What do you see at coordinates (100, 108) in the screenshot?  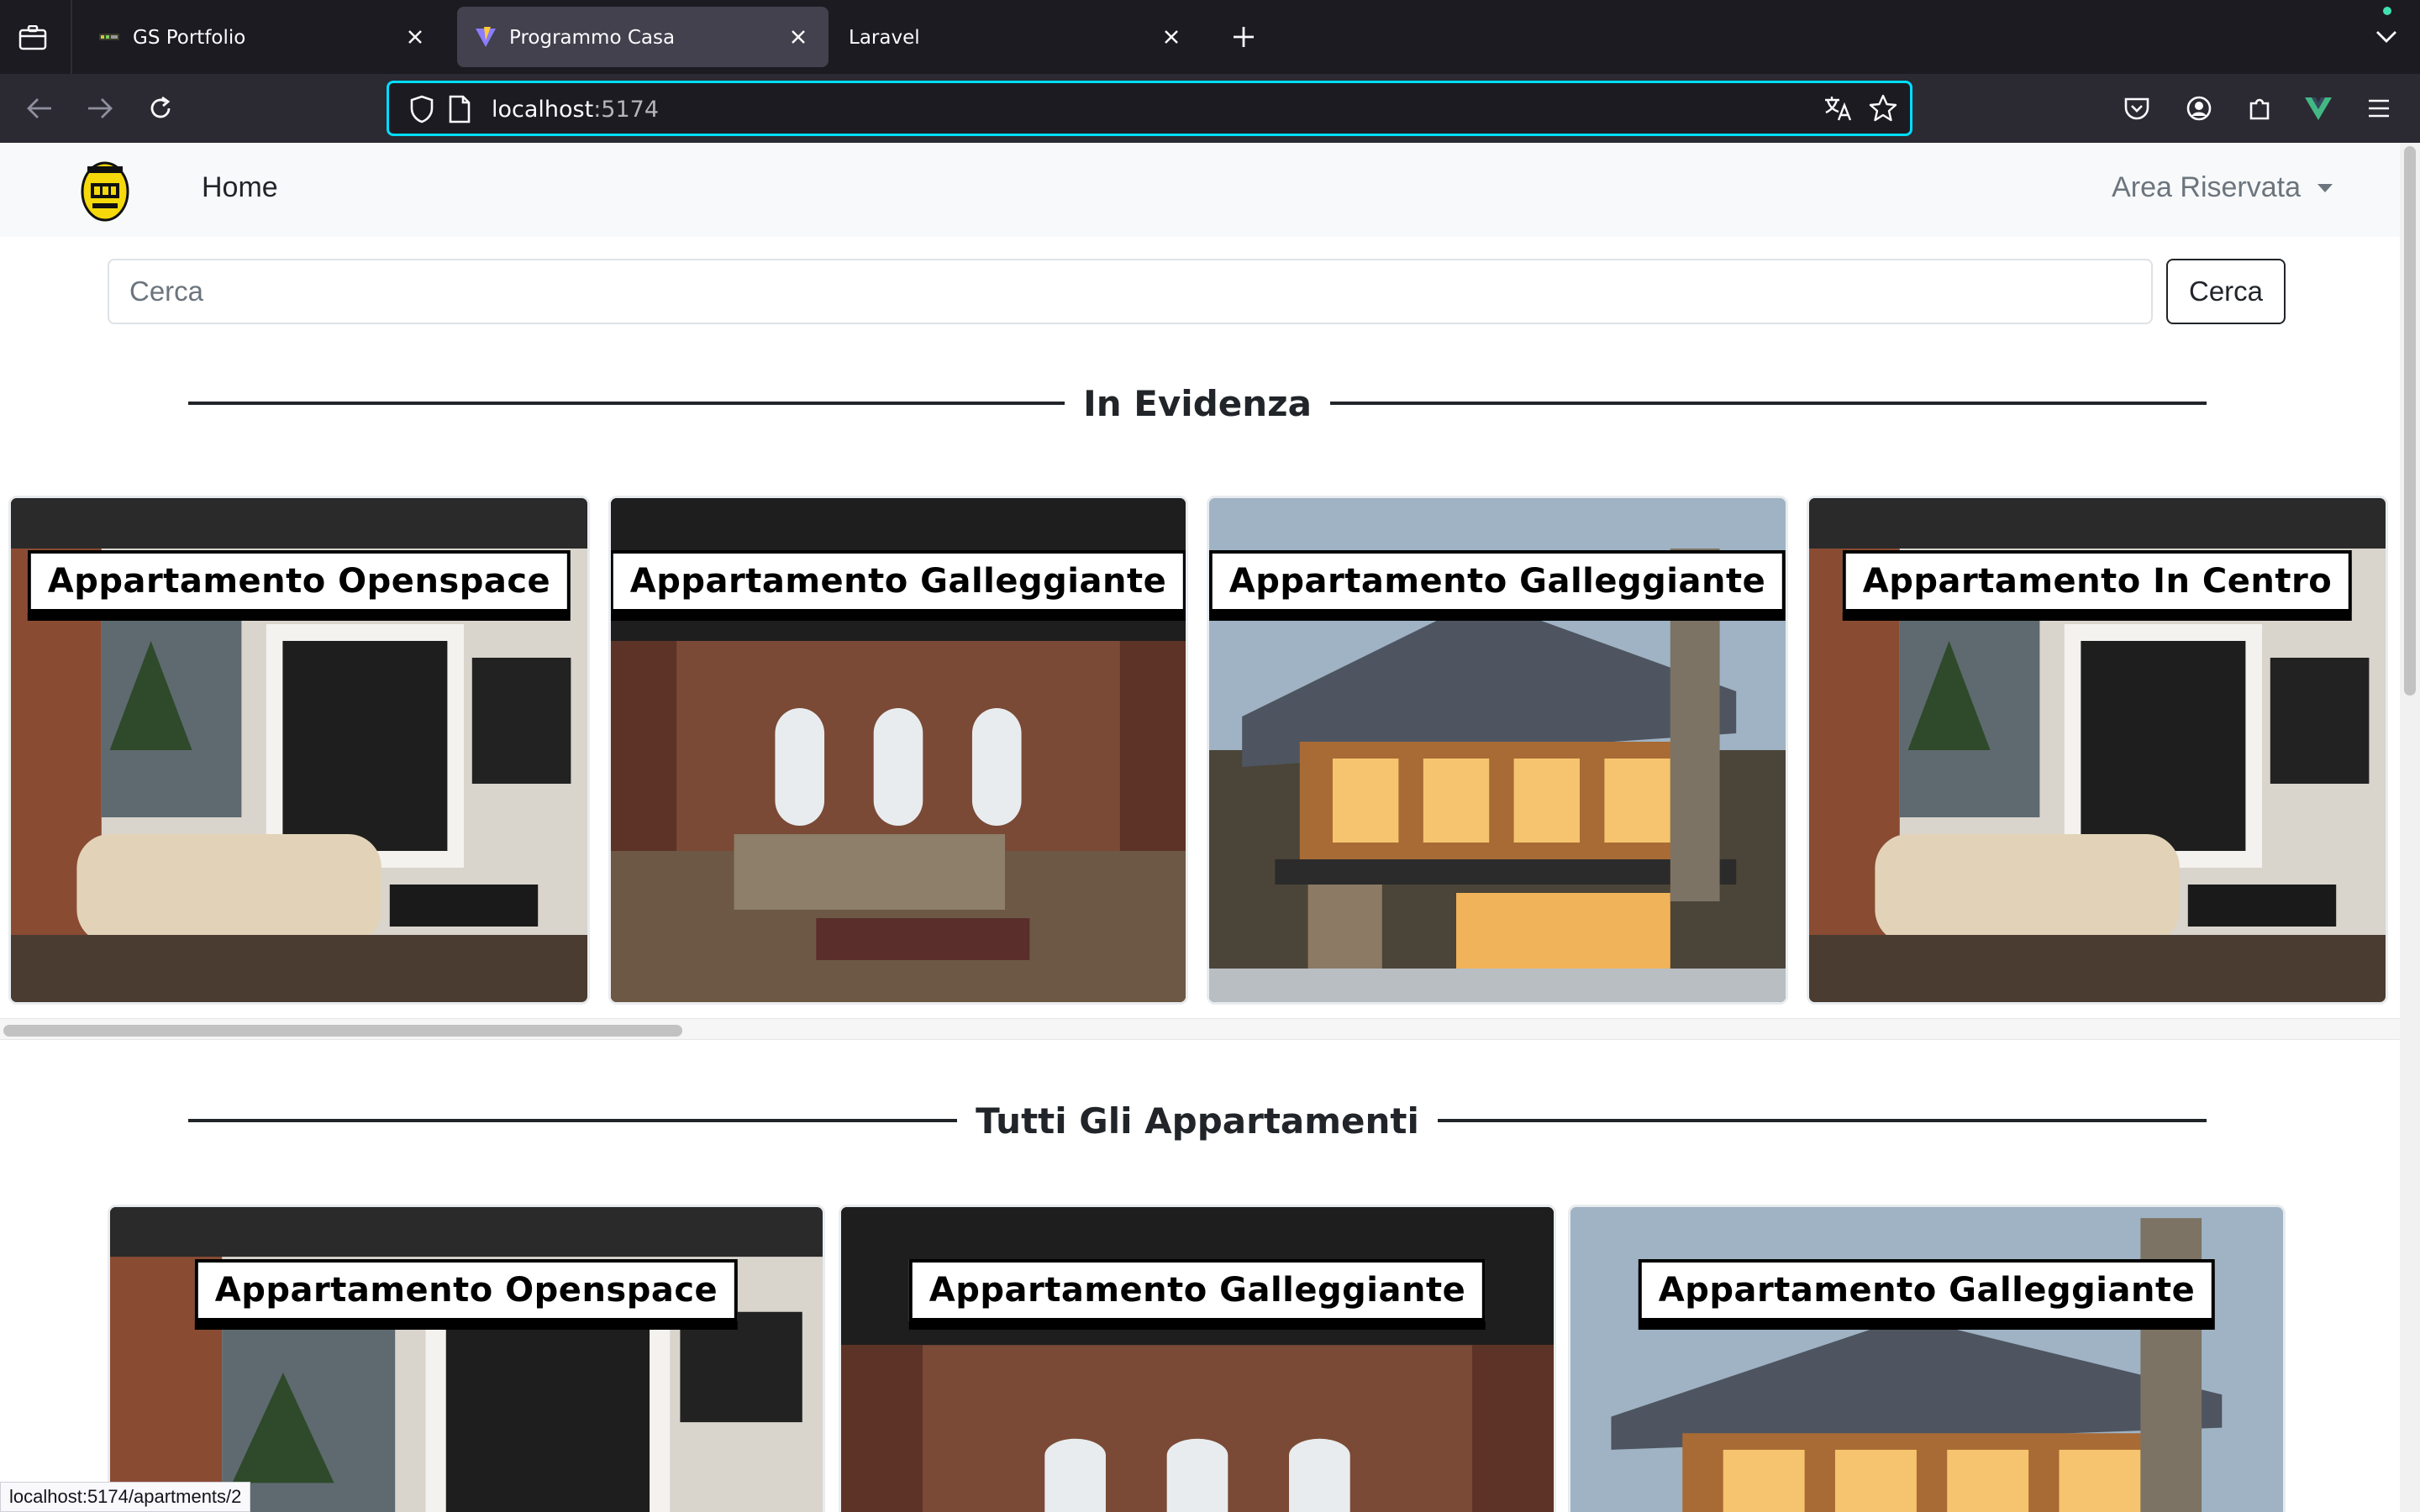 I see `forward-arrow-icon` at bounding box center [100, 108].